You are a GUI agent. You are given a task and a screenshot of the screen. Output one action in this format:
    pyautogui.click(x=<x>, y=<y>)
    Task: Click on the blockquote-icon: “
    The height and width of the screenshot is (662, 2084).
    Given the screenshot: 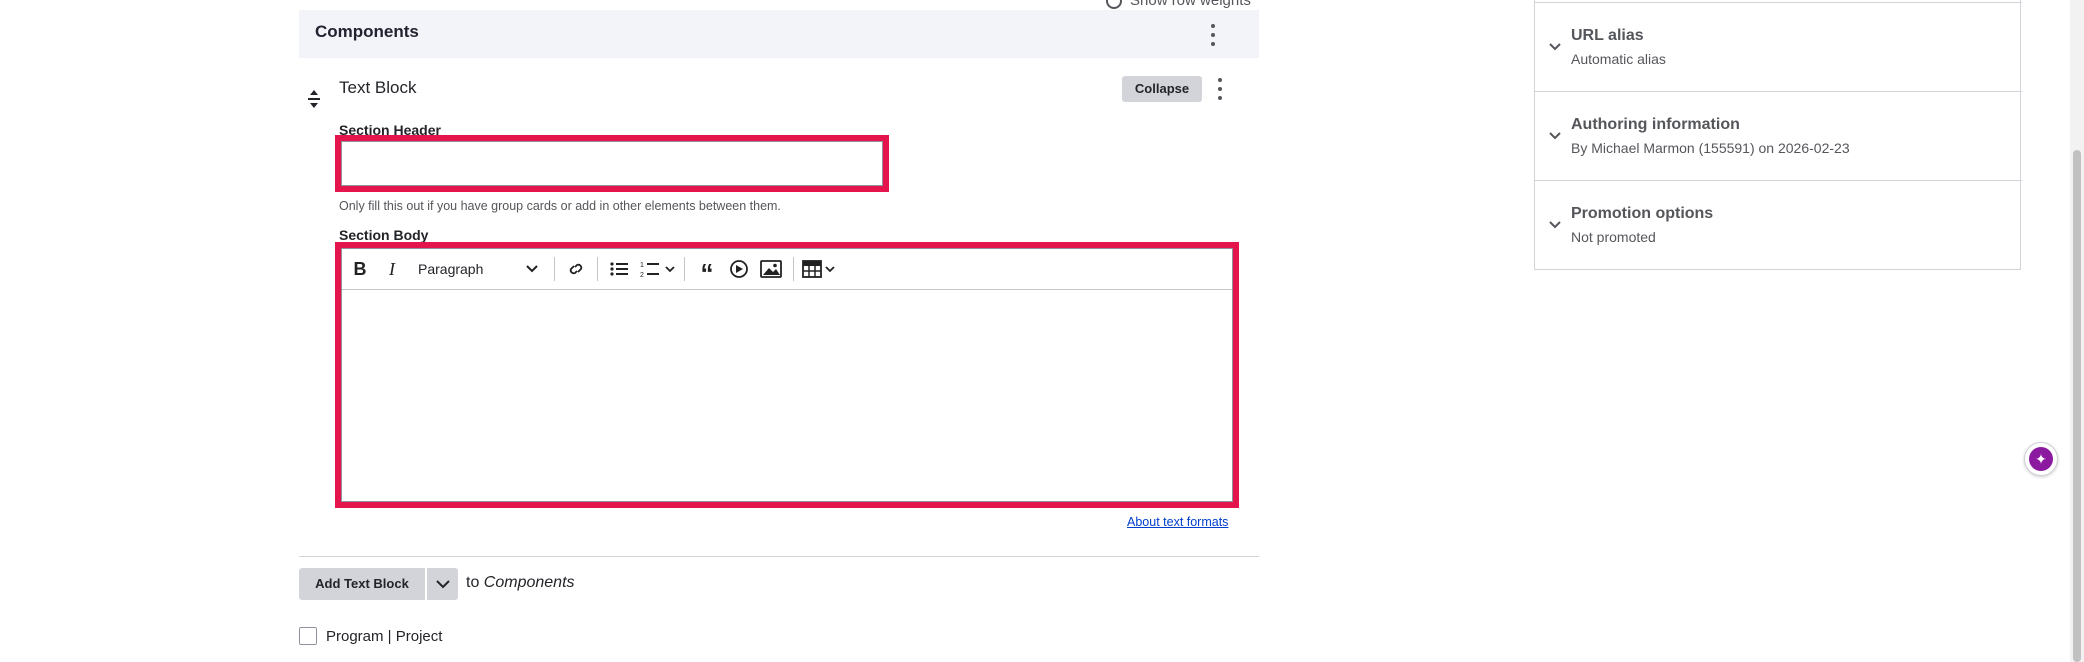 What is the action you would take?
    pyautogui.click(x=707, y=270)
    